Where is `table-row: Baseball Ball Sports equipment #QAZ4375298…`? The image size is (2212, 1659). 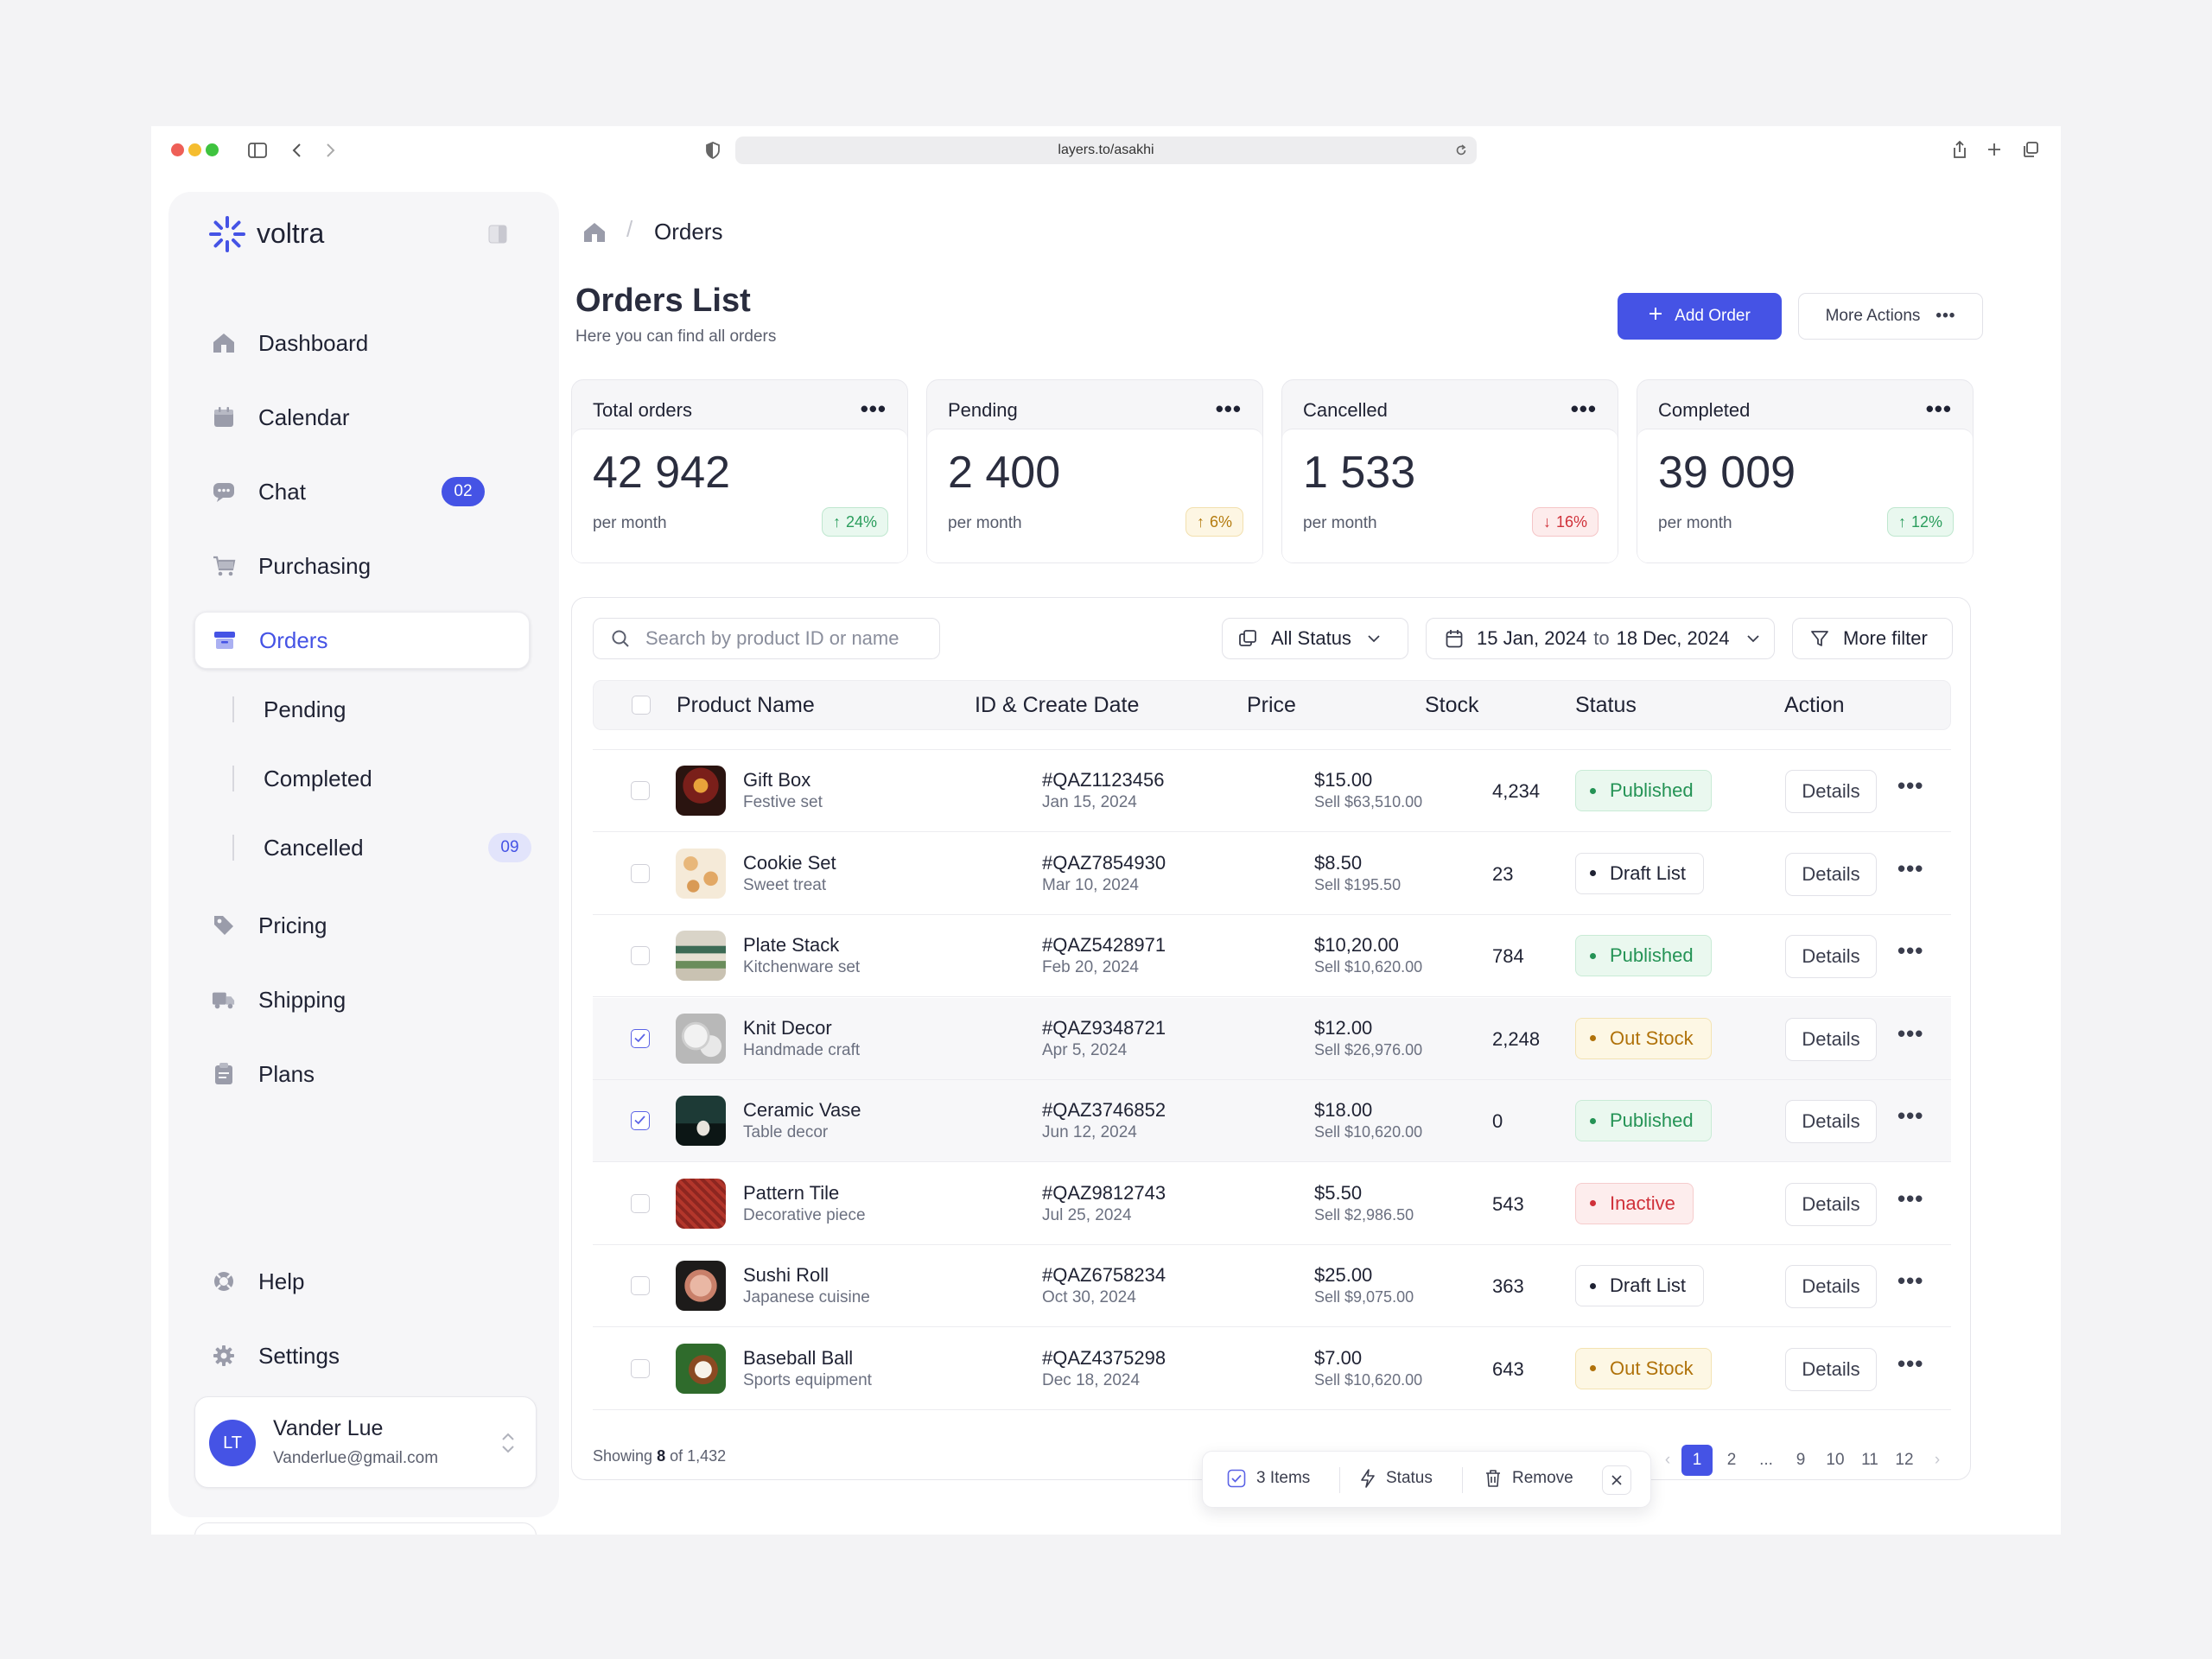
table-row: Baseball Ball Sports equipment #QAZ4375298… is located at coordinates (1272, 1369).